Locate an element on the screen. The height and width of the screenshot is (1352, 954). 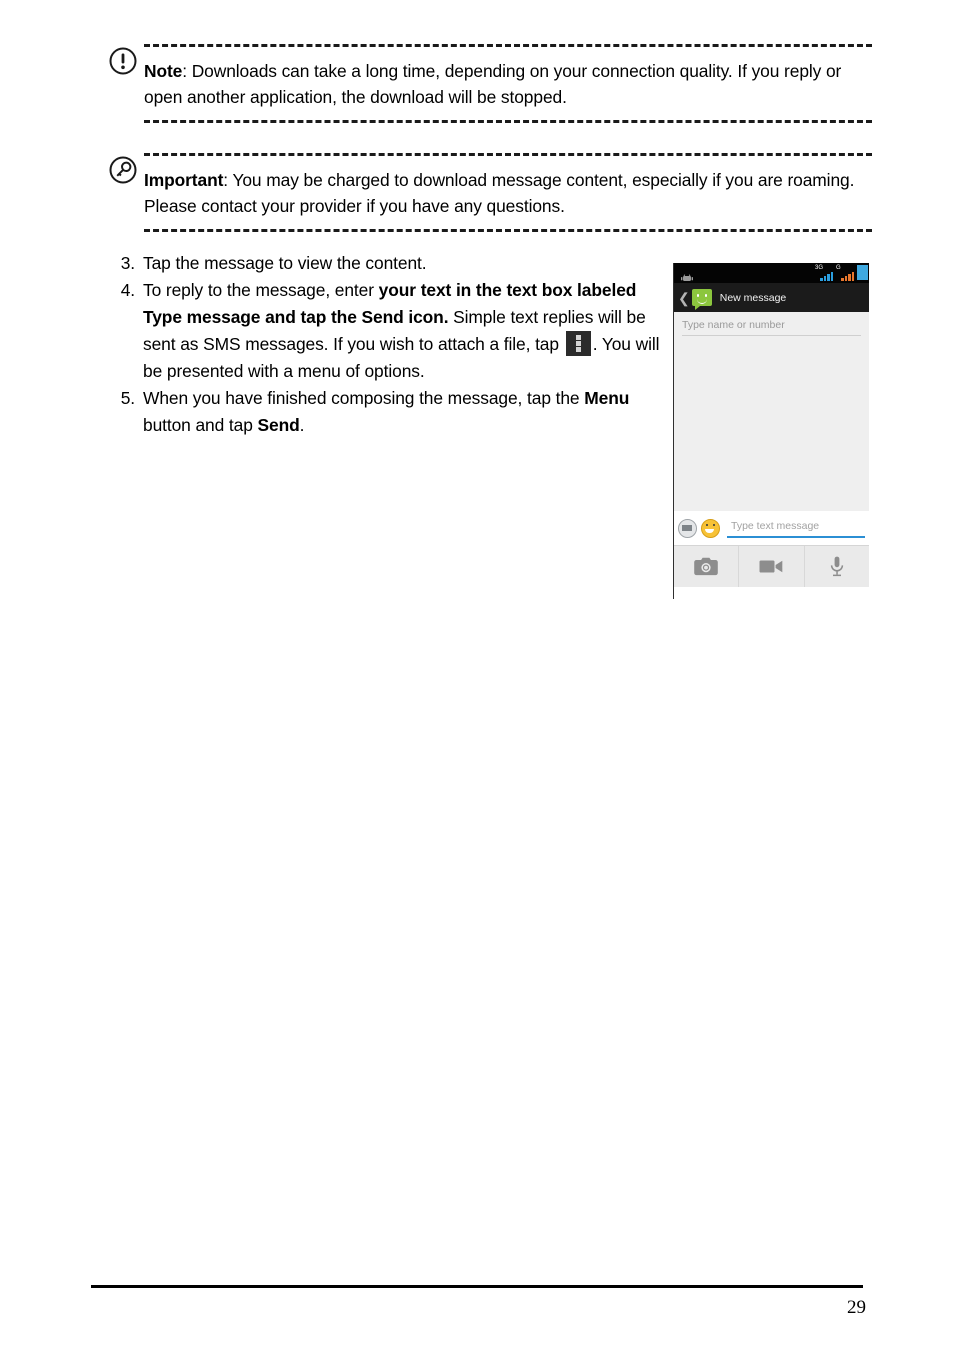
step-number: 3. is located at coordinates (127, 263).